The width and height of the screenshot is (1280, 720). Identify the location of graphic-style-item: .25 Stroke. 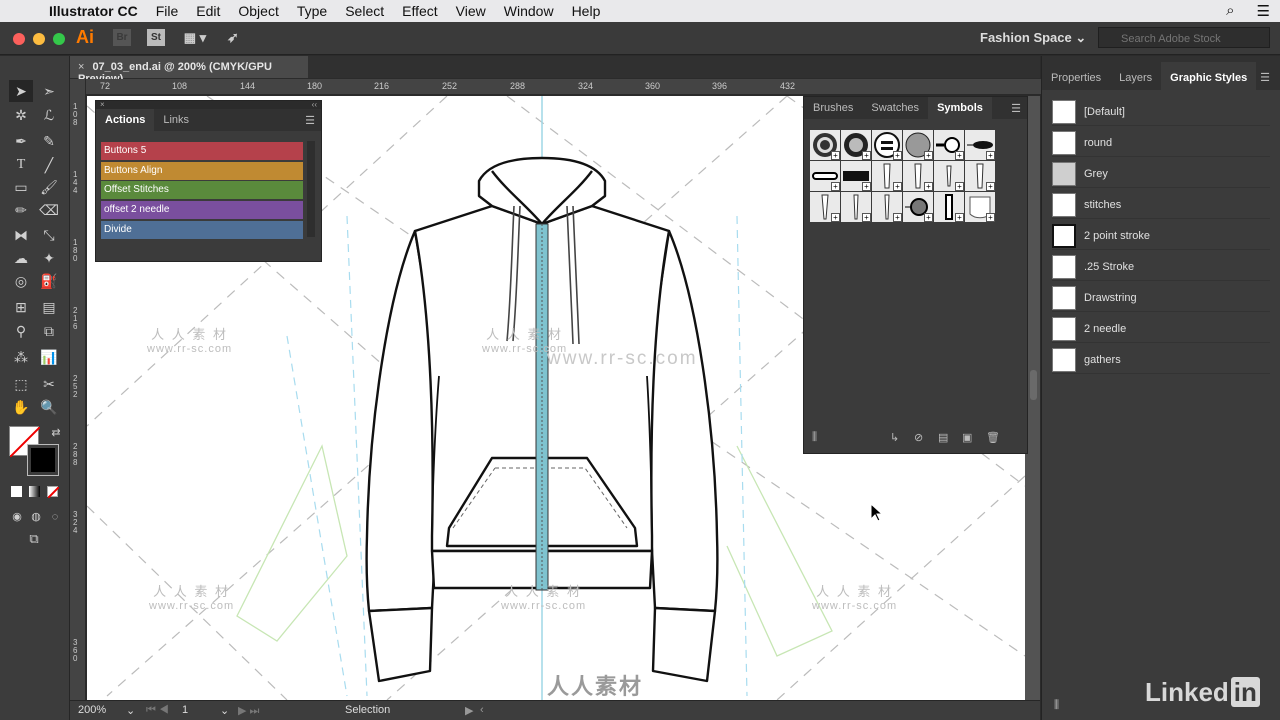
(1161, 267).